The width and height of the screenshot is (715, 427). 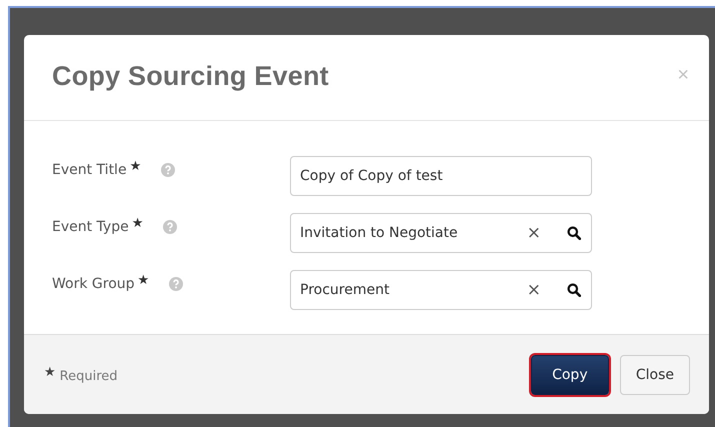 What do you see at coordinates (569, 374) in the screenshot?
I see `copy-button: Copy` at bounding box center [569, 374].